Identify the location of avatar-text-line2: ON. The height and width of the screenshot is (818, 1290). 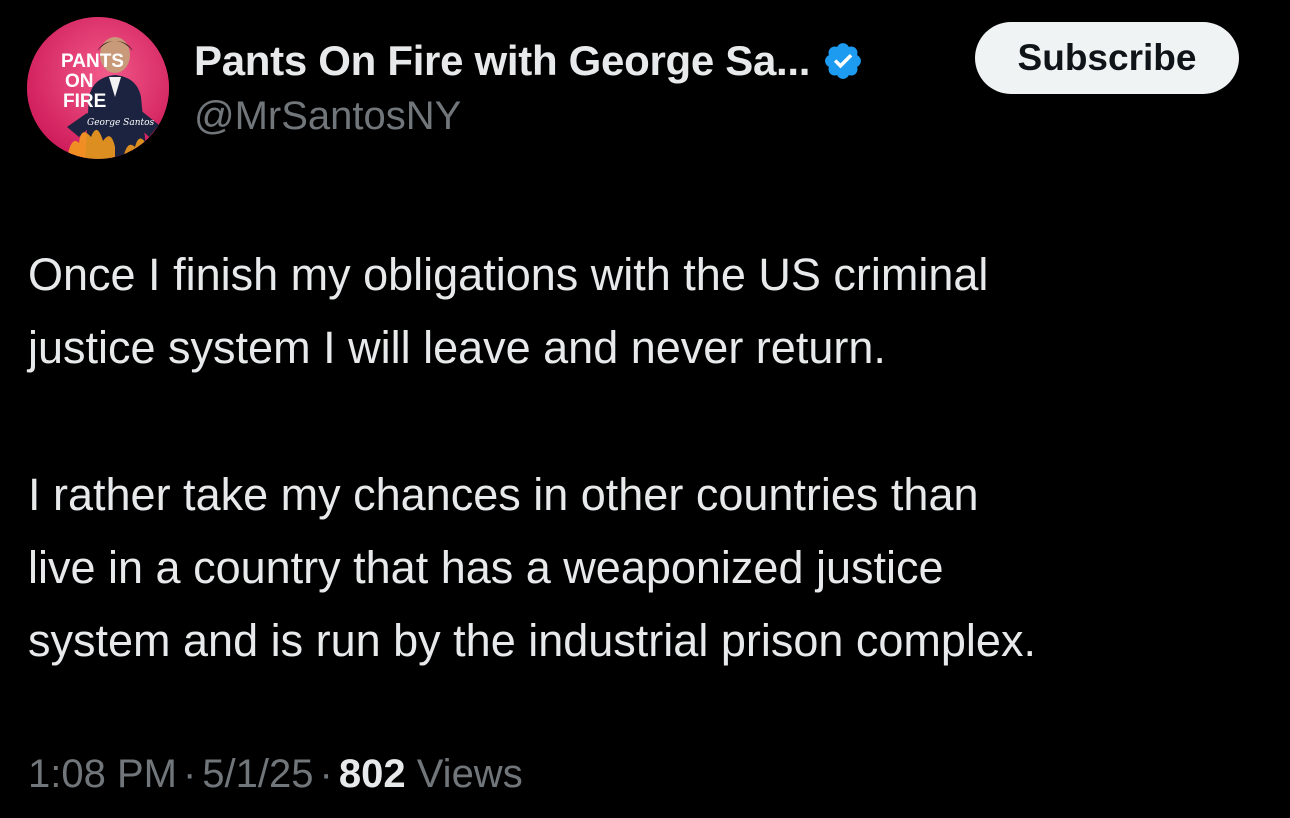
(79, 81).